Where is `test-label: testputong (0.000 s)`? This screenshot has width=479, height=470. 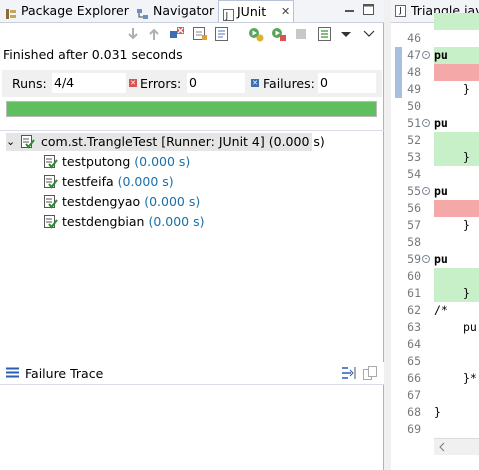
test-label: testputong (0.000 s) is located at coordinates (126, 161).